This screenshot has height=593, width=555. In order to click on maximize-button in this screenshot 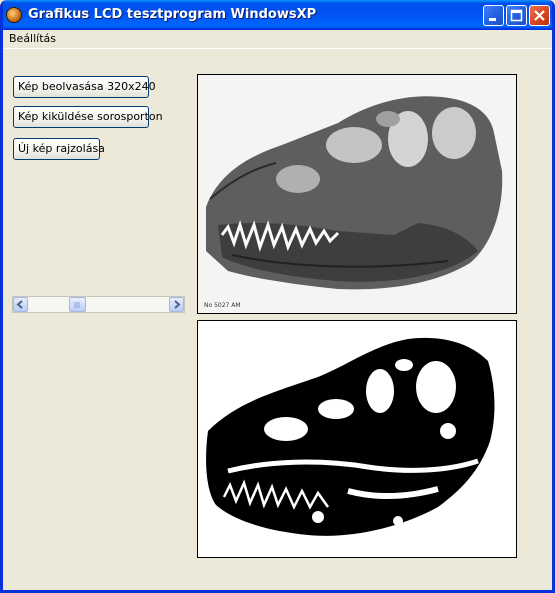, I will do `click(516, 15)`.